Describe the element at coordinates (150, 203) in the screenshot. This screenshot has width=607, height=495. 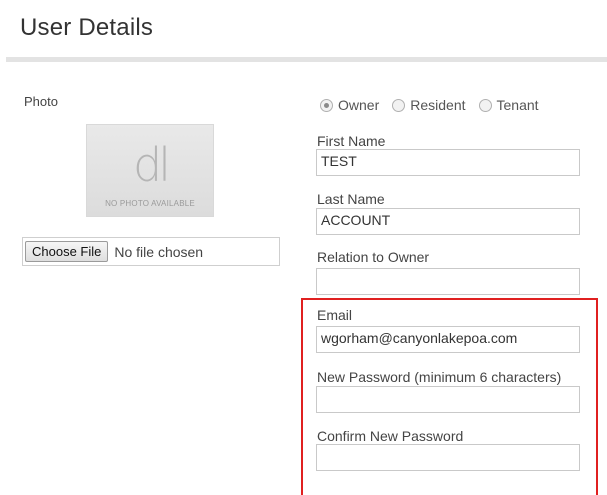
I see `placeholder-caption: NO PHOTO AVAILABLE` at that location.